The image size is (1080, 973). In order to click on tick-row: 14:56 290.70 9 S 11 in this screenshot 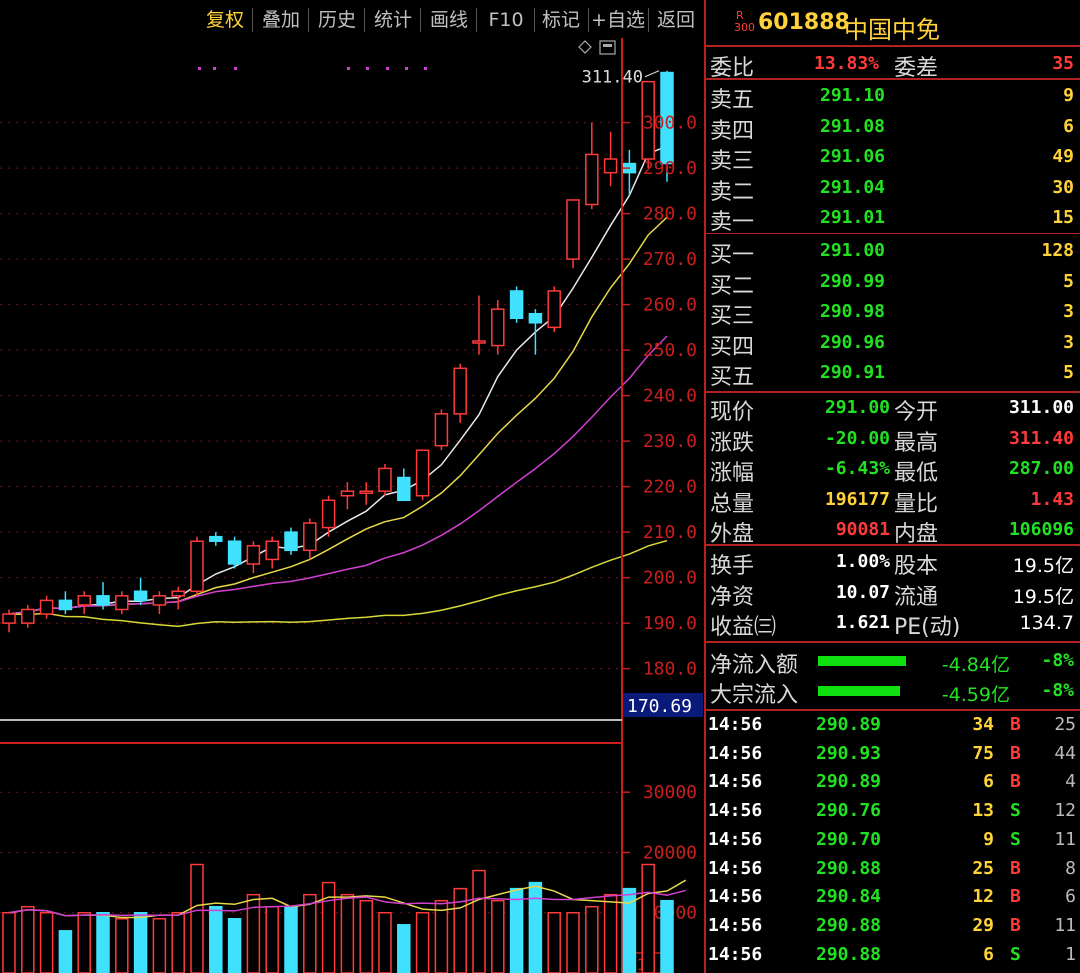, I will do `click(892, 842)`.